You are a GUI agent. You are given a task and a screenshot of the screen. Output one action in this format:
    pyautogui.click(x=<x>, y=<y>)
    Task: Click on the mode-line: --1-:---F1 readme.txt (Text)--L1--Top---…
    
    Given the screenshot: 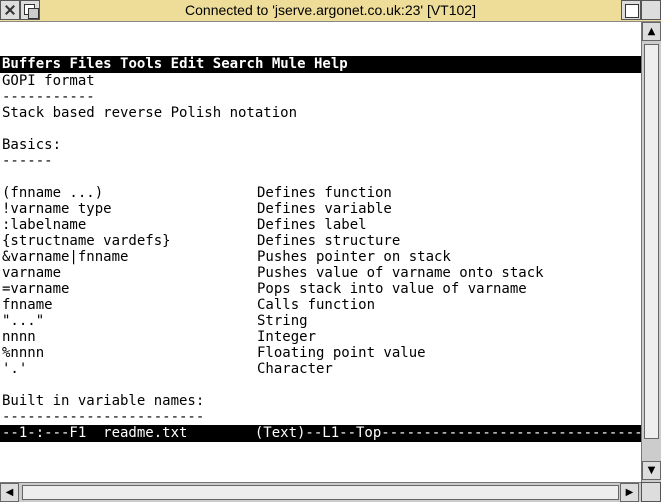 What is the action you would take?
    pyautogui.click(x=320, y=433)
    